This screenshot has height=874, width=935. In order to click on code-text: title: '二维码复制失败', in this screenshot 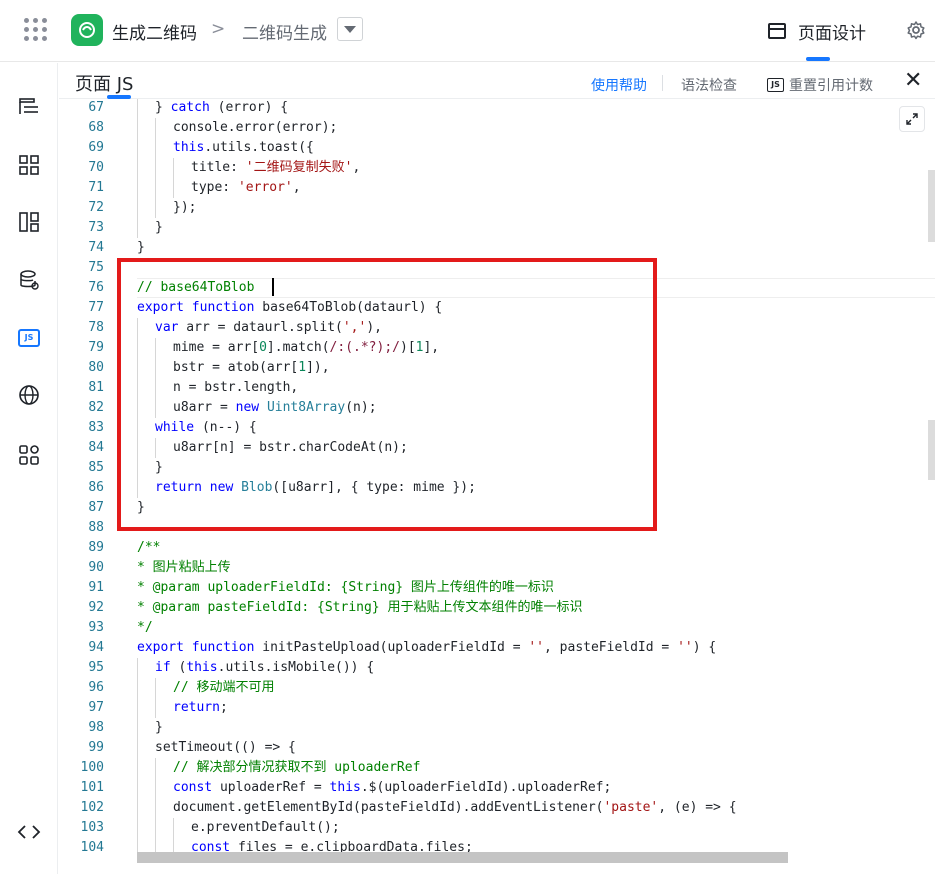, I will do `click(275, 168)`.